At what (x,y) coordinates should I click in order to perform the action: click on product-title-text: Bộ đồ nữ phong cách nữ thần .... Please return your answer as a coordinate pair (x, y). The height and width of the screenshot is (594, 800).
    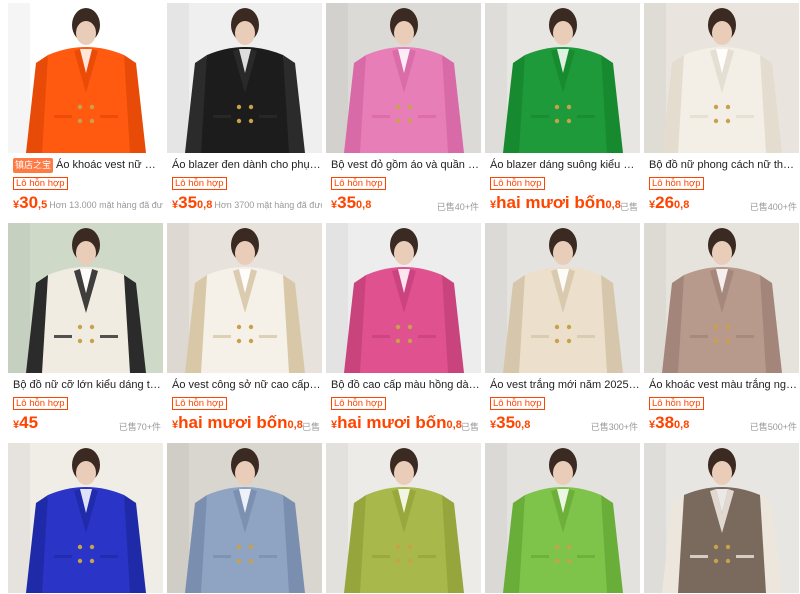
    Looking at the image, I should click on (724, 165).